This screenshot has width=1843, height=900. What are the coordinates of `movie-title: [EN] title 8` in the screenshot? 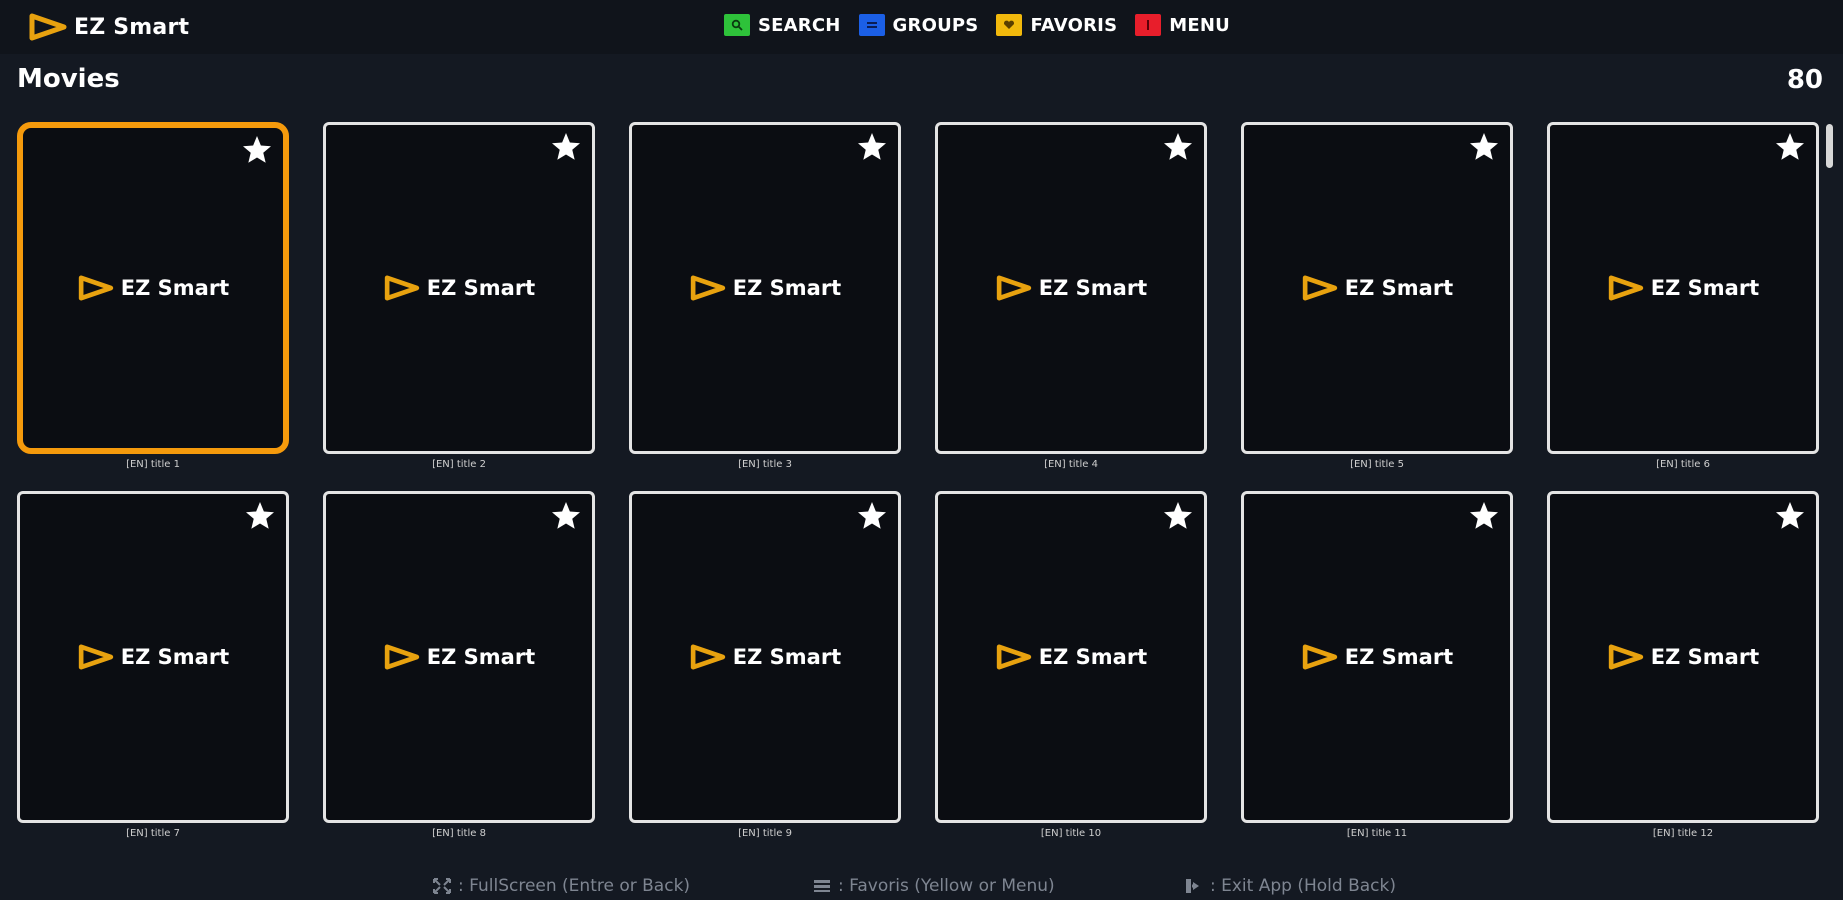 It's located at (459, 833).